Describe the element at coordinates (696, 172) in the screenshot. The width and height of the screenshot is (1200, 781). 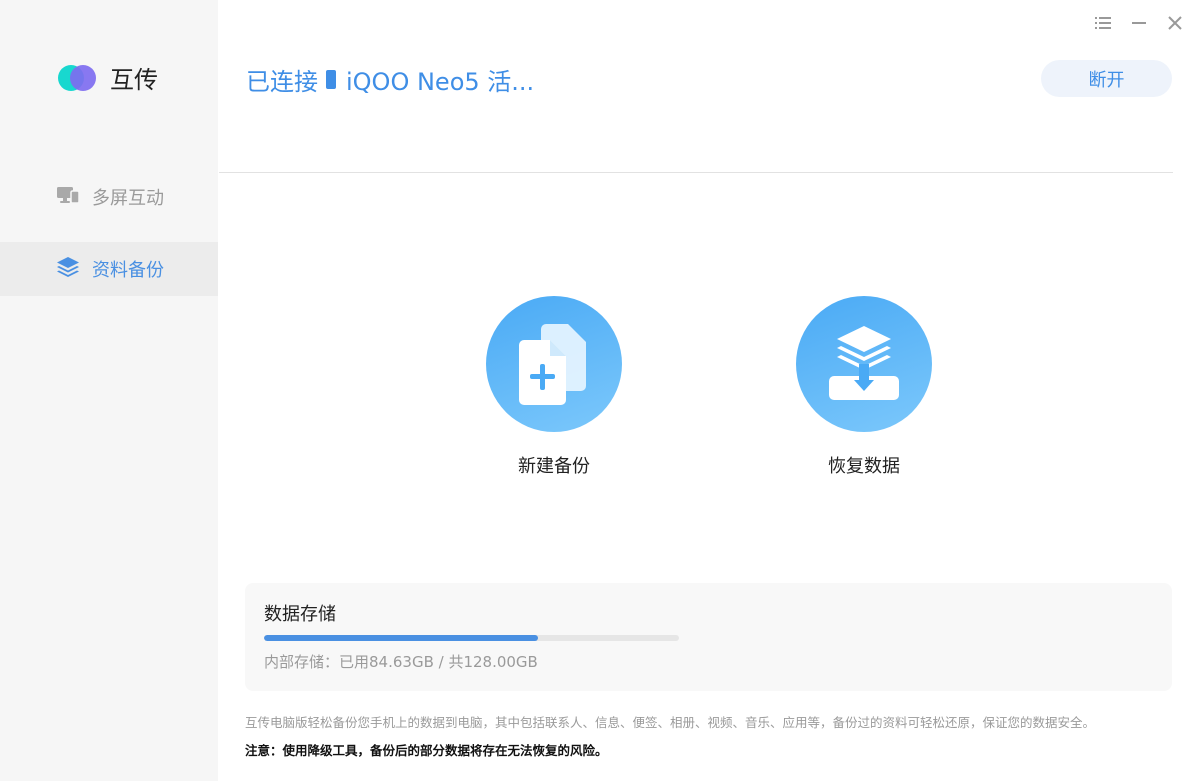
I see `header-divider` at that location.